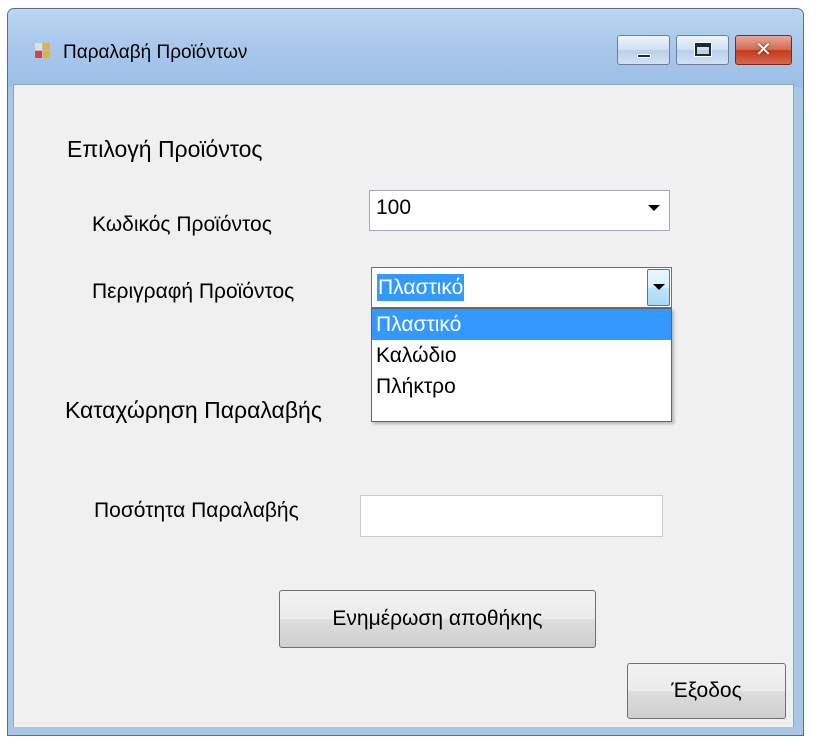 The height and width of the screenshot is (742, 819). I want to click on product-description-combobox: Πλαστικό, so click(521, 287).